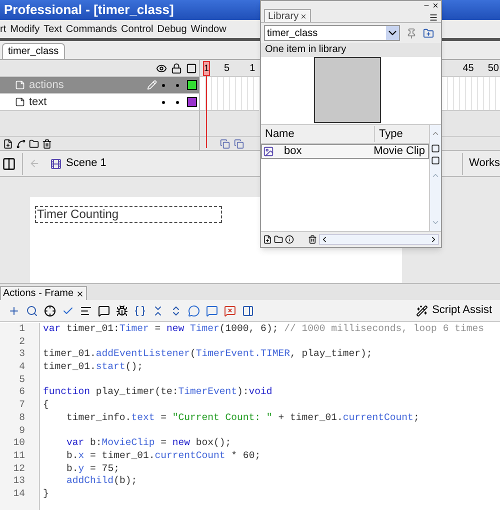  What do you see at coordinates (3, 29) in the screenshot?
I see `menu-item: rt` at bounding box center [3, 29].